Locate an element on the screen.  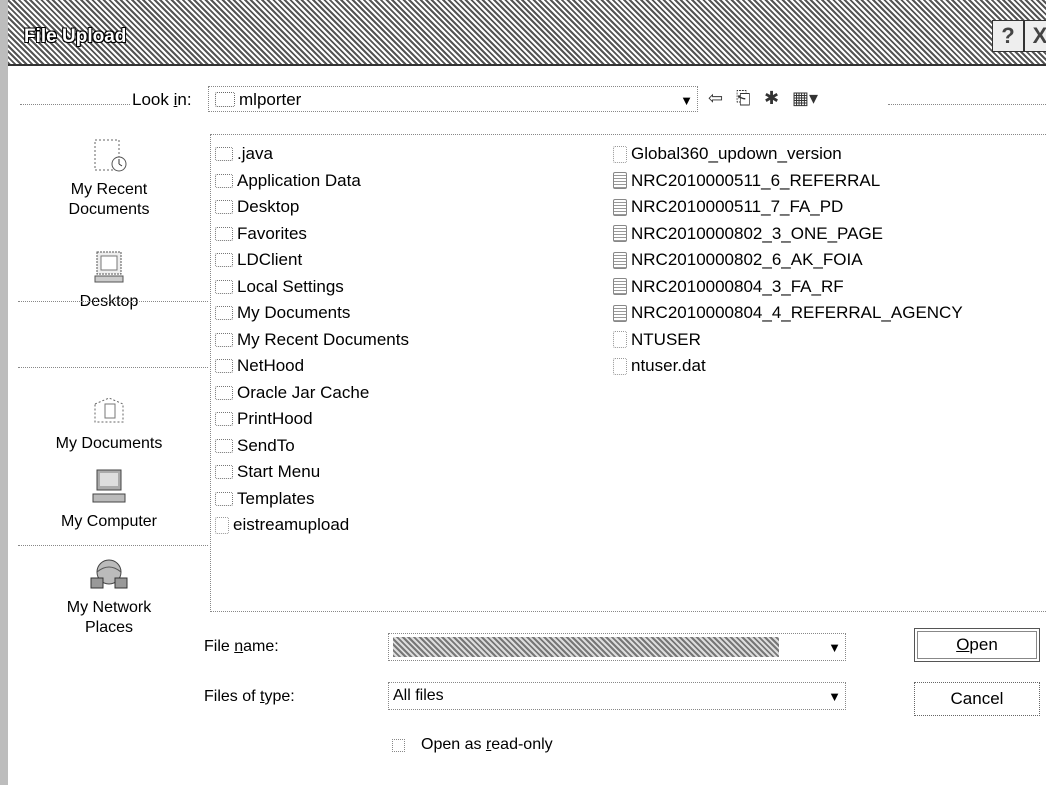
list-item: My Recent Documents is located at coordinates (312, 340).